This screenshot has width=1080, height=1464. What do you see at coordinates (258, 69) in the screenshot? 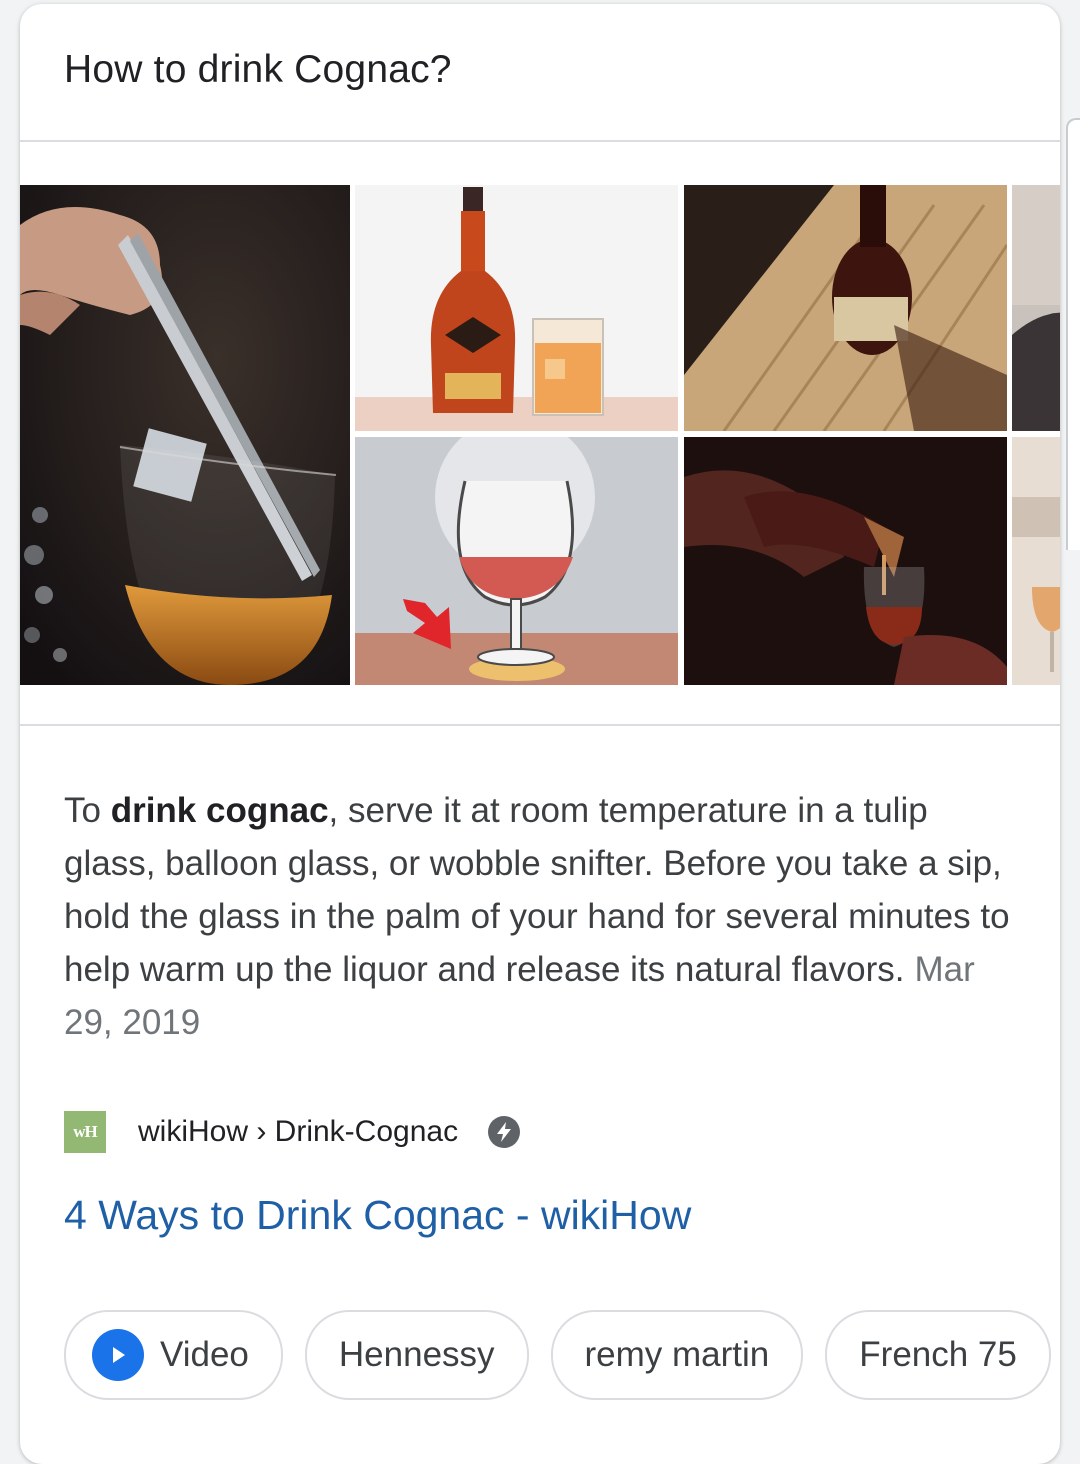
I see `question-title: How to drink Cognac?` at bounding box center [258, 69].